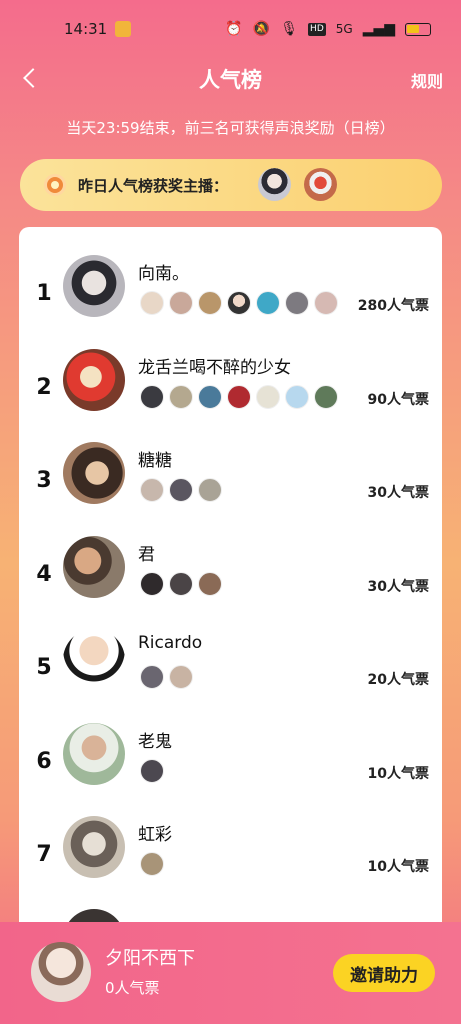 This screenshot has width=461, height=1024. I want to click on ranking-item: 1 向南。 280人气票, so click(230, 302).